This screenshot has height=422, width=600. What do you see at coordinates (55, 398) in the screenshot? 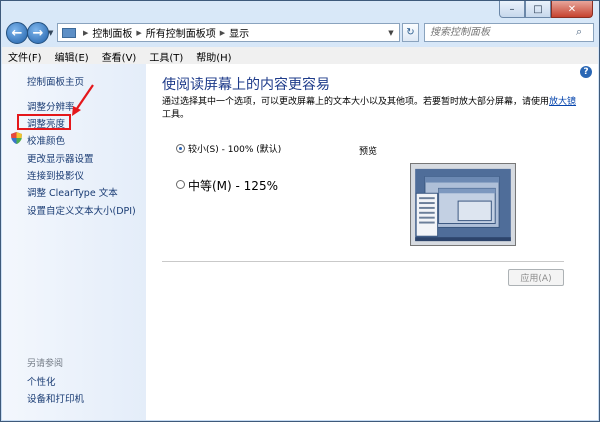
I see `sidebar-item-devices-printers: 设备和打印机` at bounding box center [55, 398].